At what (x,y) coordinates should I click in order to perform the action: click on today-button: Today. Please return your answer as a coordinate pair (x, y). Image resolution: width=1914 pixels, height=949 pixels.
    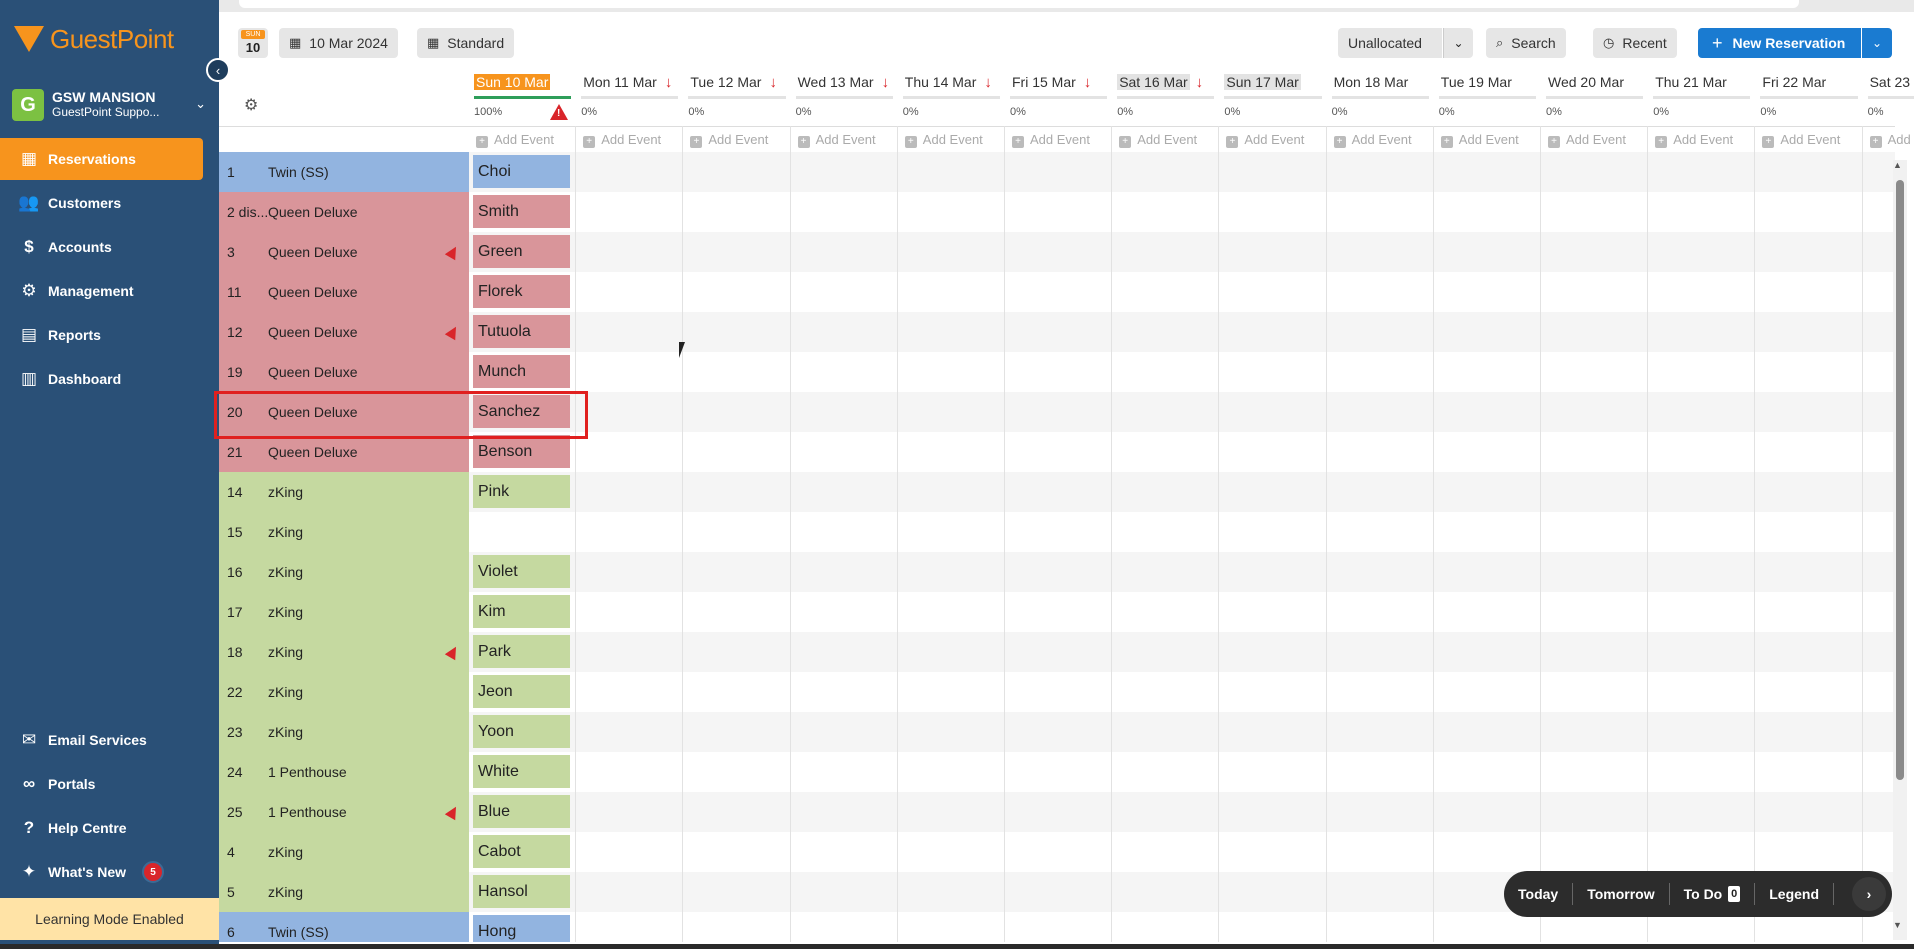
    Looking at the image, I should click on (1539, 894).